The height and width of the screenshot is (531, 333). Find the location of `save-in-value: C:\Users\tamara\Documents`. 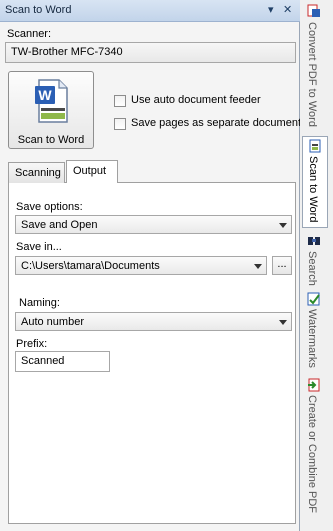

save-in-value: C:\Users\tamara\Documents is located at coordinates (90, 266).